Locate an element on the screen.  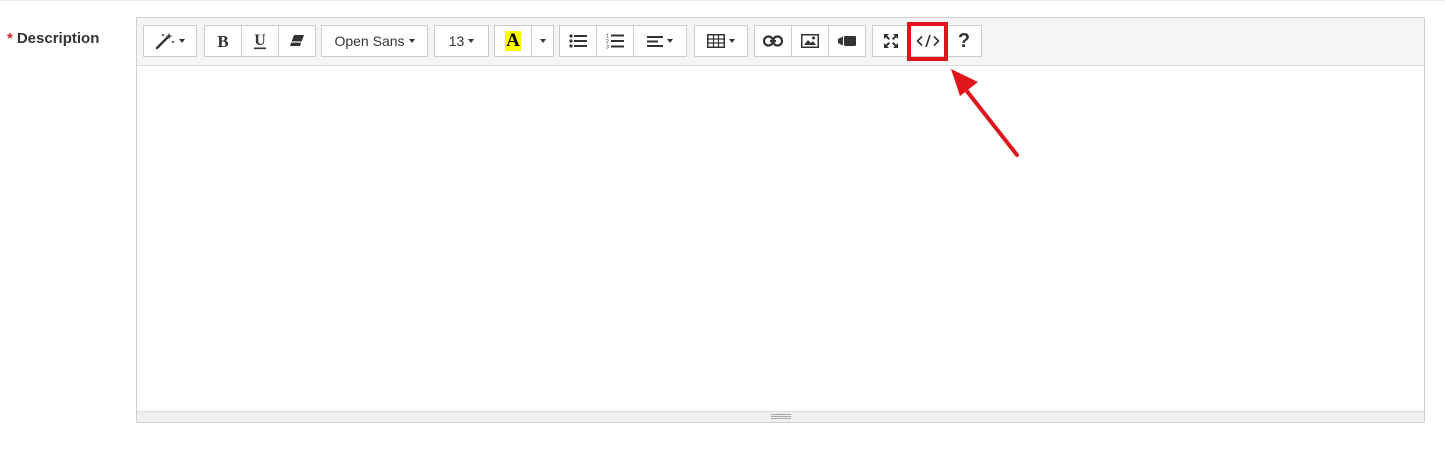
insert-video-button is located at coordinates (847, 41).